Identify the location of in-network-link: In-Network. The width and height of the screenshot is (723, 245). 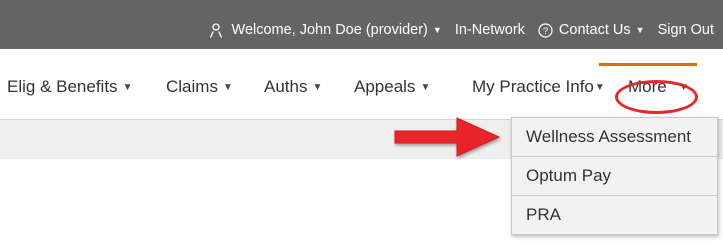
(490, 30).